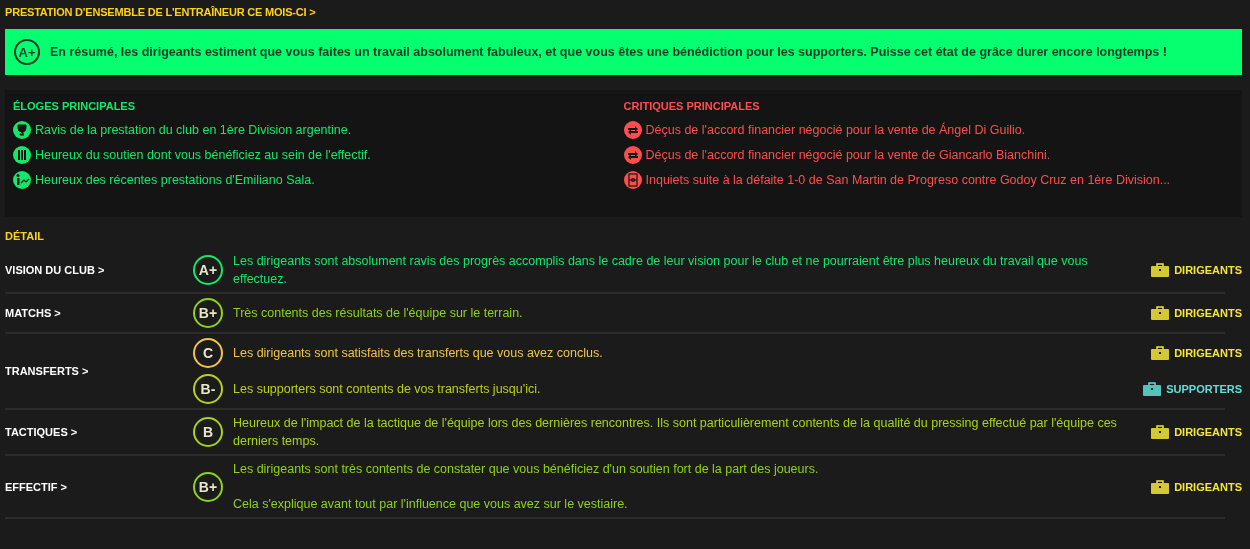 This screenshot has width=1250, height=549. I want to click on feedback-text: Ravis de la prestation du club en 1ère Division argentine., so click(193, 130).